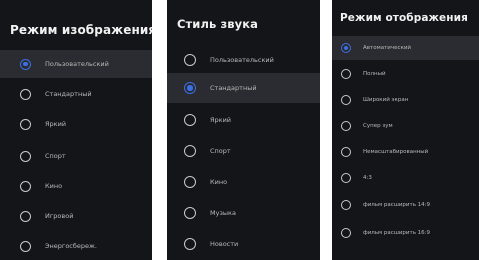 The height and width of the screenshot is (260, 479). Describe the element at coordinates (405, 126) in the screenshot. I see `option-item: Супер зум` at that location.